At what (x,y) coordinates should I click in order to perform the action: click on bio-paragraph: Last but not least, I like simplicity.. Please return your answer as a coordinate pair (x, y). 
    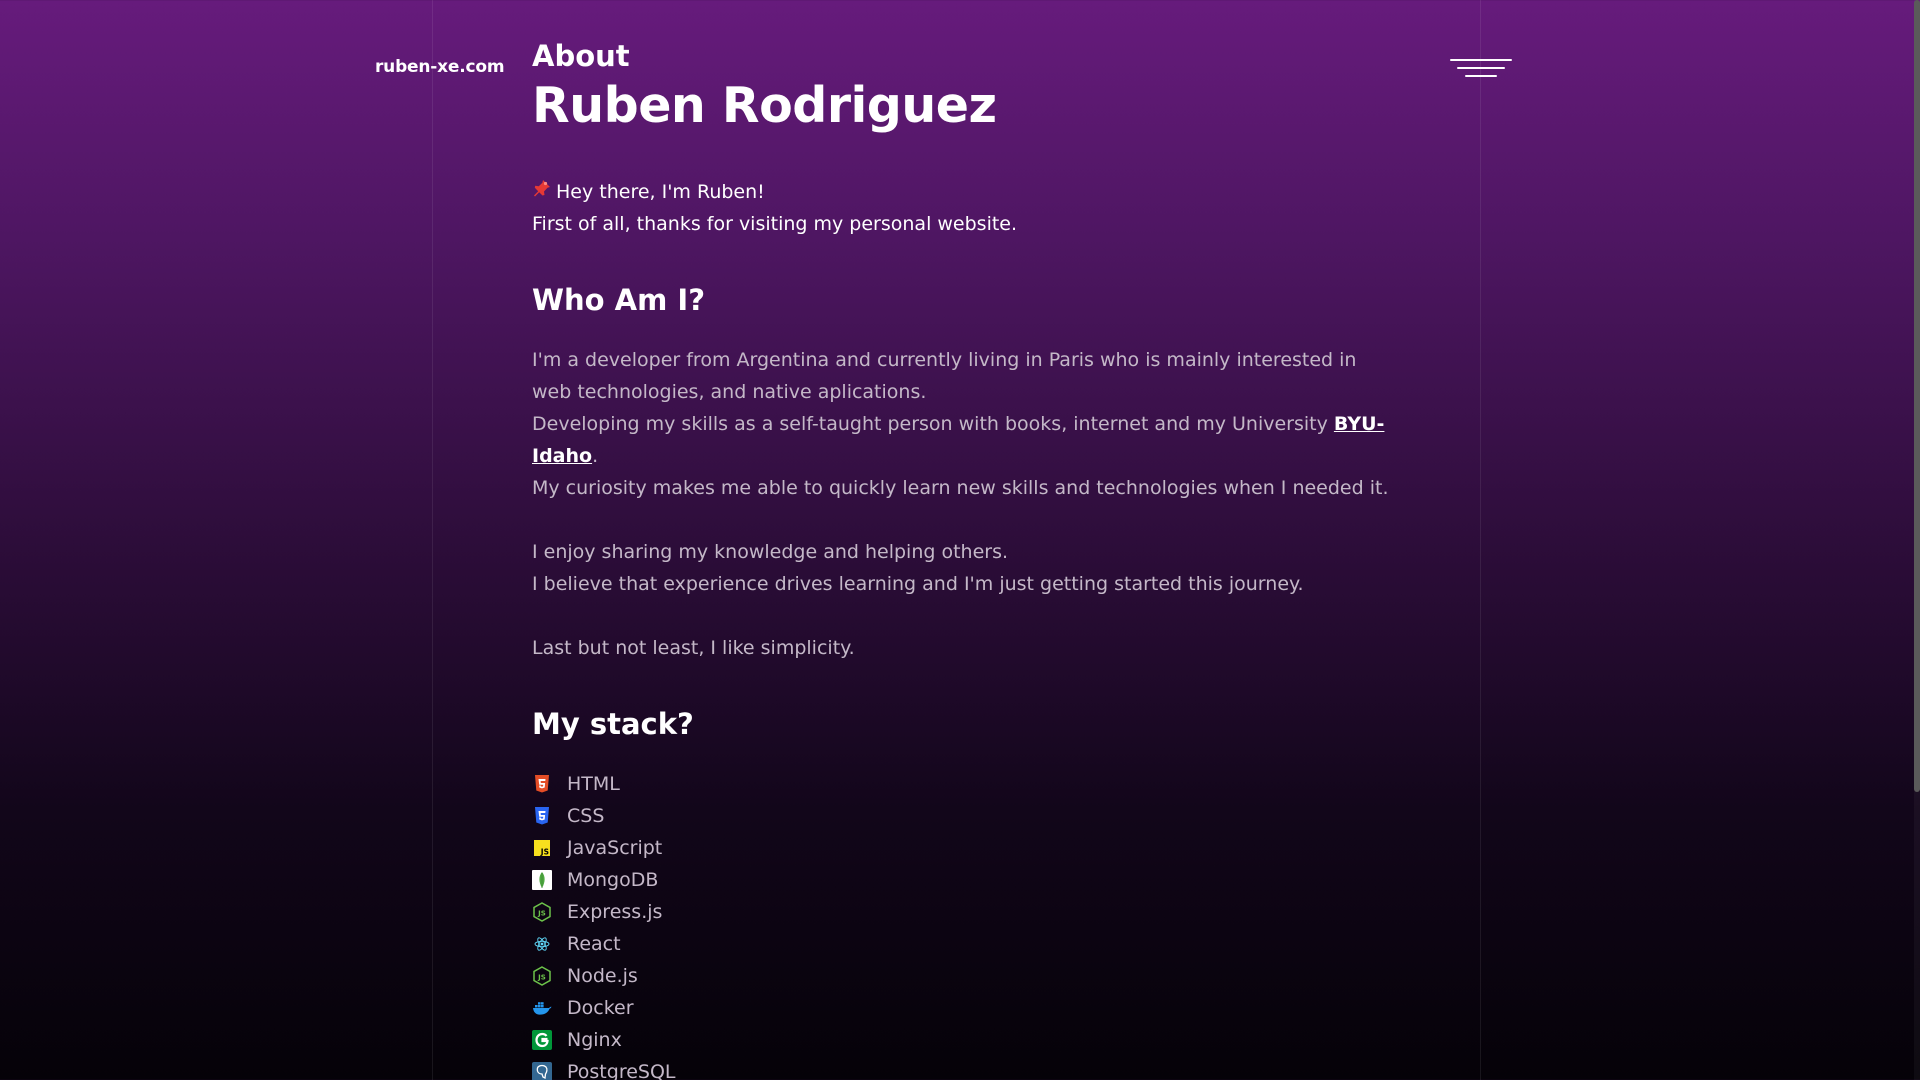
    Looking at the image, I should click on (693, 648).